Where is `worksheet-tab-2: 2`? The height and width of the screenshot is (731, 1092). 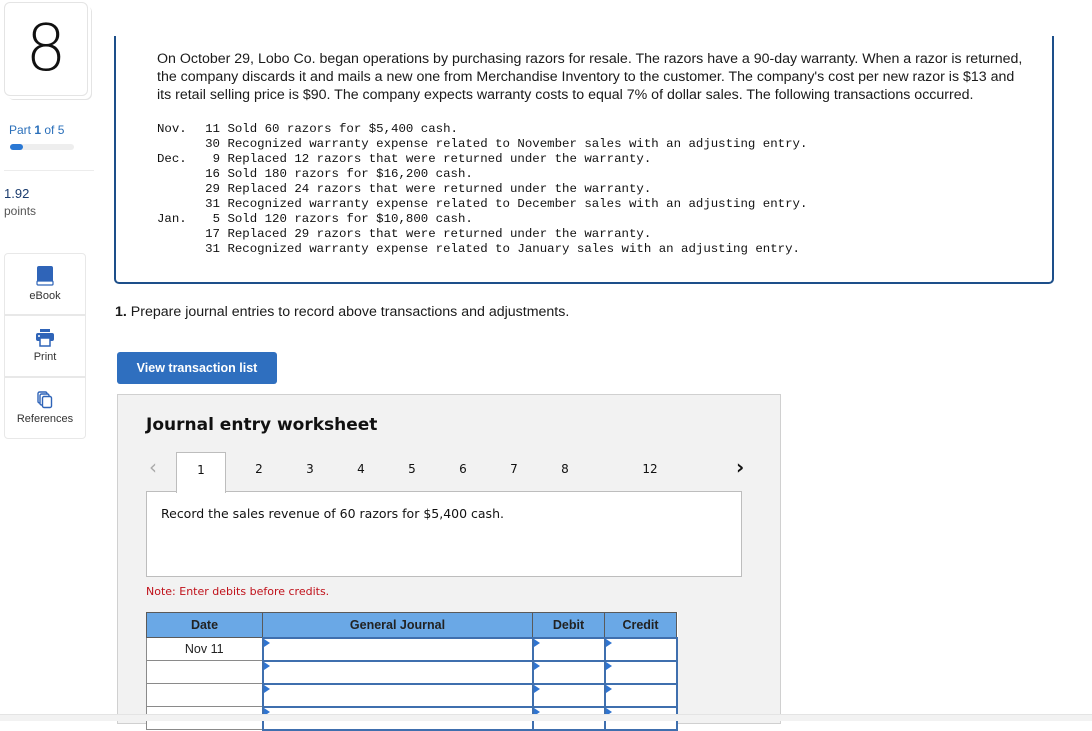 worksheet-tab-2: 2 is located at coordinates (259, 472).